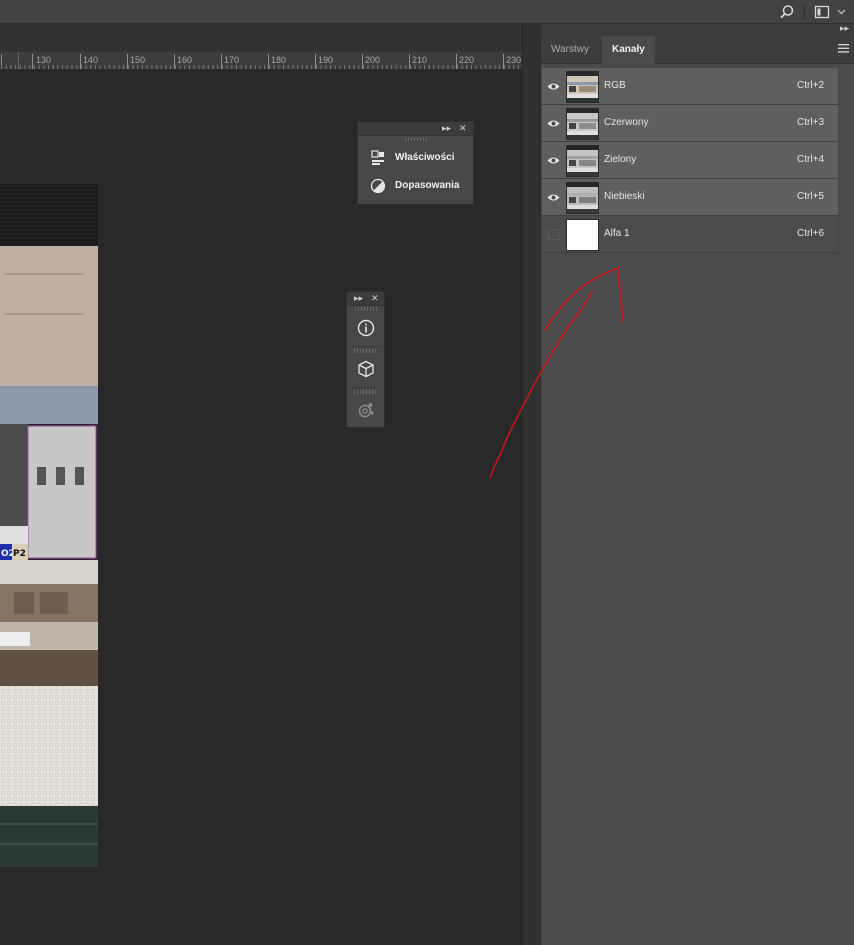  What do you see at coordinates (49, 525) in the screenshot?
I see `document-image: O2 P2` at bounding box center [49, 525].